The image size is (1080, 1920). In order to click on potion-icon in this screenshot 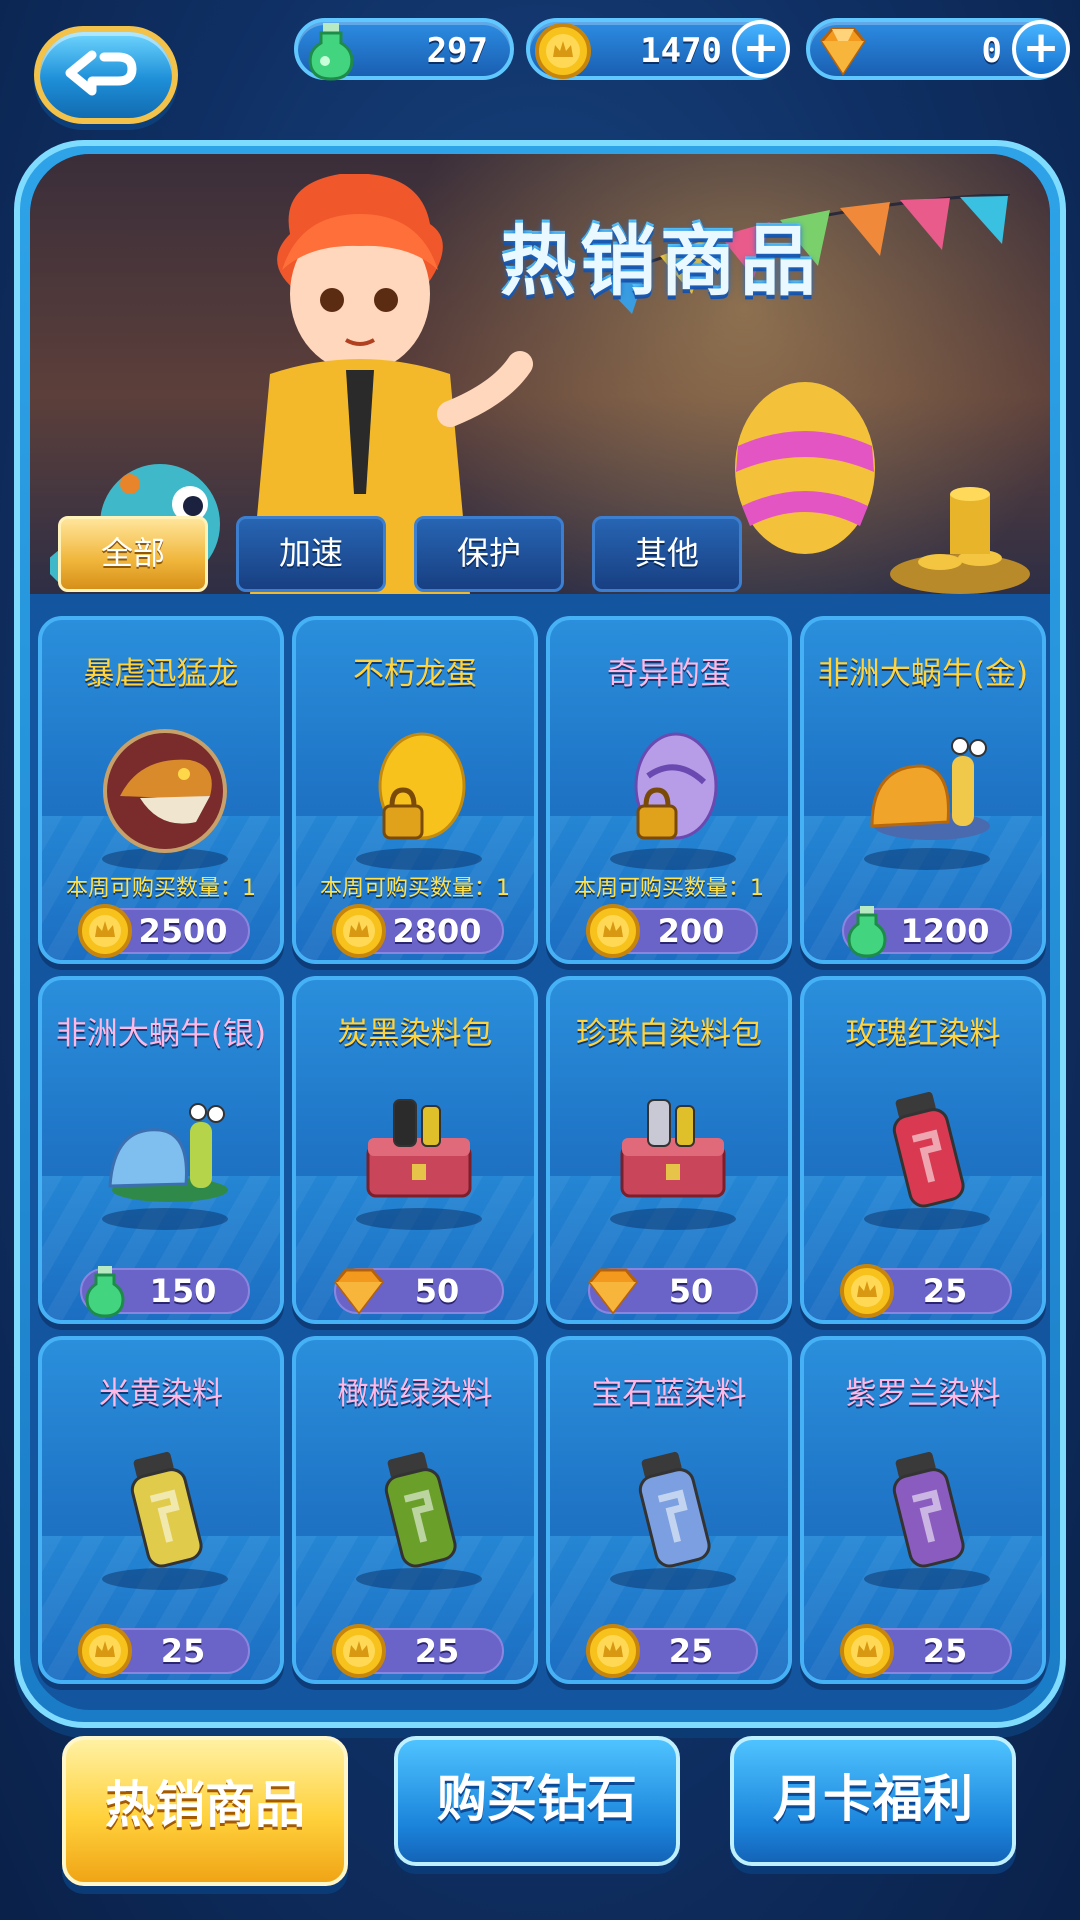, I will do `click(331, 51)`.